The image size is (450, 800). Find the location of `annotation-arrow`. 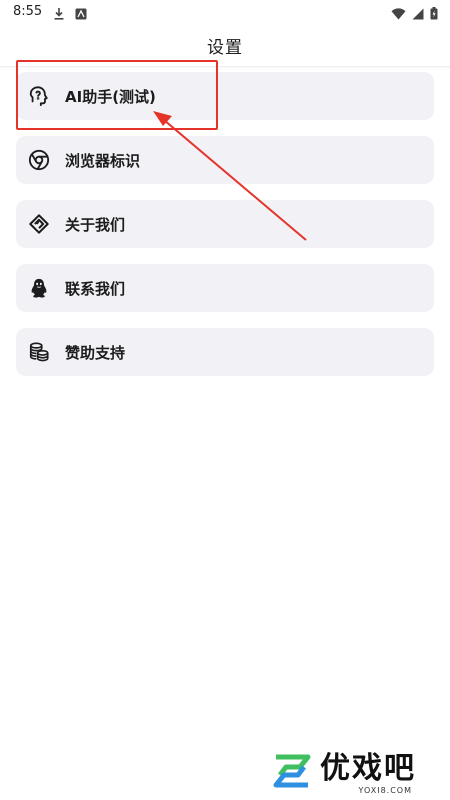

annotation-arrow is located at coordinates (230, 176).